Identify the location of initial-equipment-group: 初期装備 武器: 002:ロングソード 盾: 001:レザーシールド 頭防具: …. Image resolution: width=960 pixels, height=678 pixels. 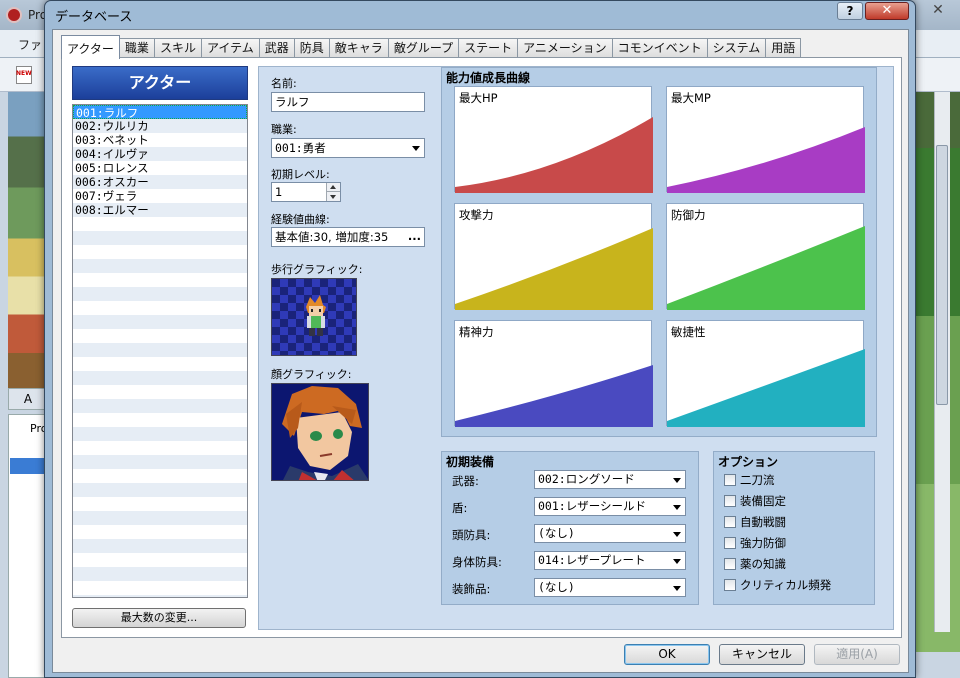
(570, 528).